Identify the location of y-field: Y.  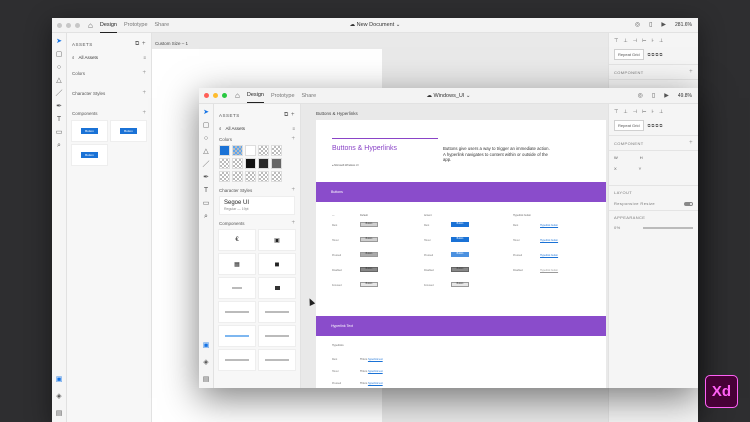
(640, 168).